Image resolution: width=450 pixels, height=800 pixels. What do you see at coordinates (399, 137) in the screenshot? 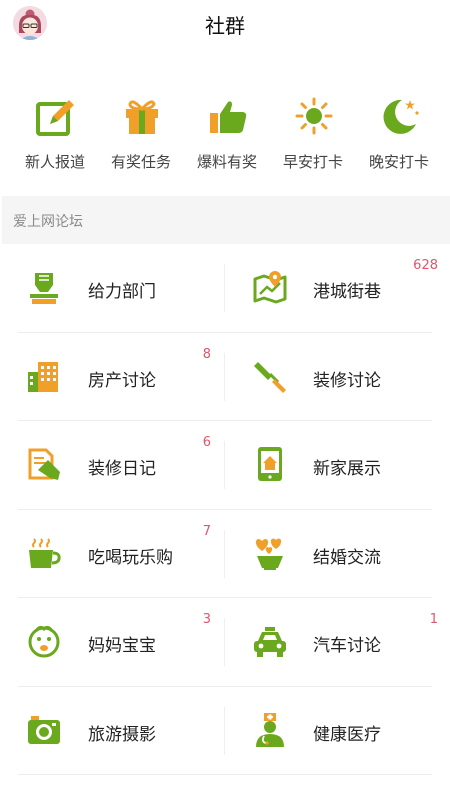
I see `quick-action-night-checkin: 晚安打卡` at bounding box center [399, 137].